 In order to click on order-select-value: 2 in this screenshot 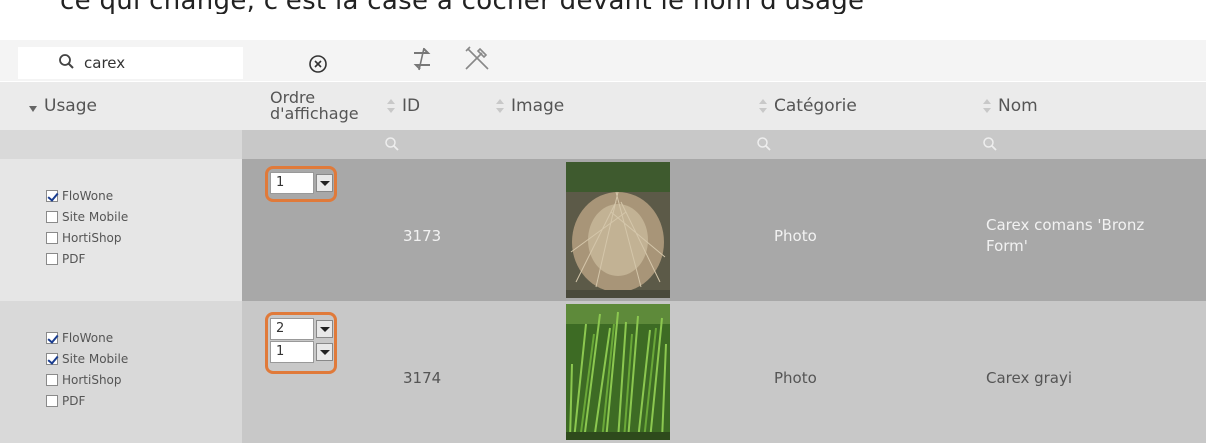, I will do `click(292, 329)`.